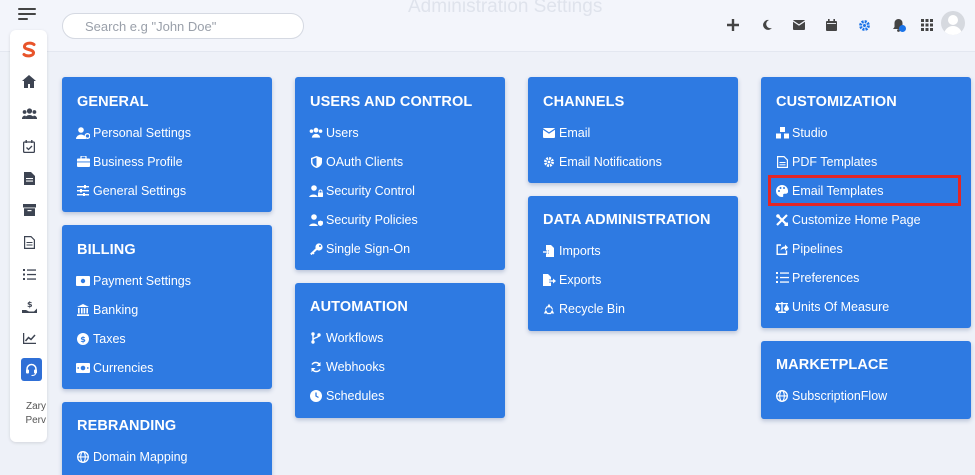 The width and height of the screenshot is (975, 475). Describe the element at coordinates (29, 338) in the screenshot. I see `chart-icon` at that location.